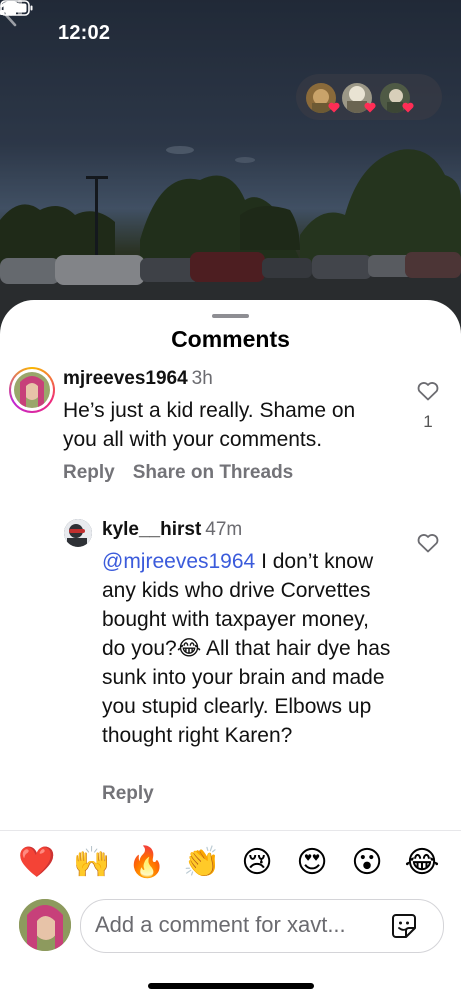 This screenshot has height=1000, width=461. I want to click on username-text: mjreeves1964, so click(125, 378).